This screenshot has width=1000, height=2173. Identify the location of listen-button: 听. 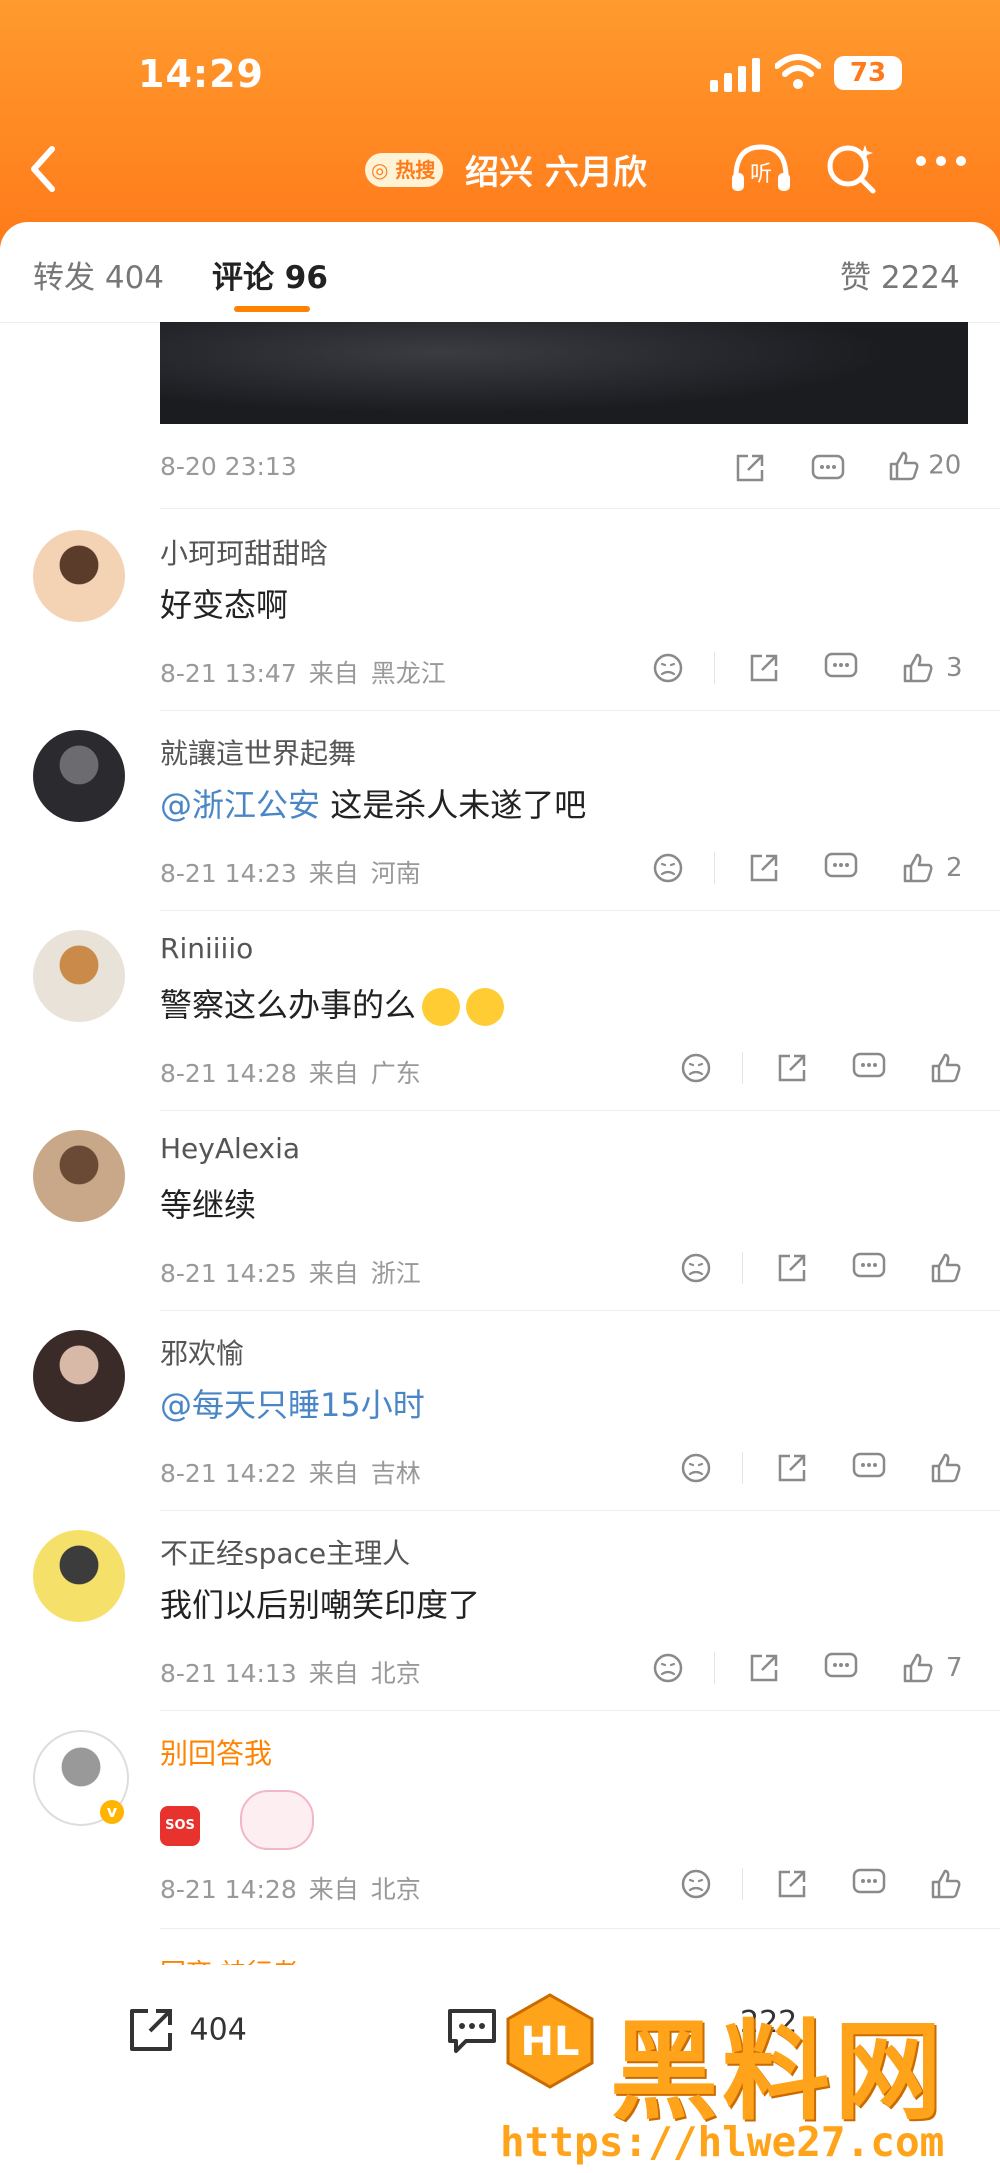
(761, 170).